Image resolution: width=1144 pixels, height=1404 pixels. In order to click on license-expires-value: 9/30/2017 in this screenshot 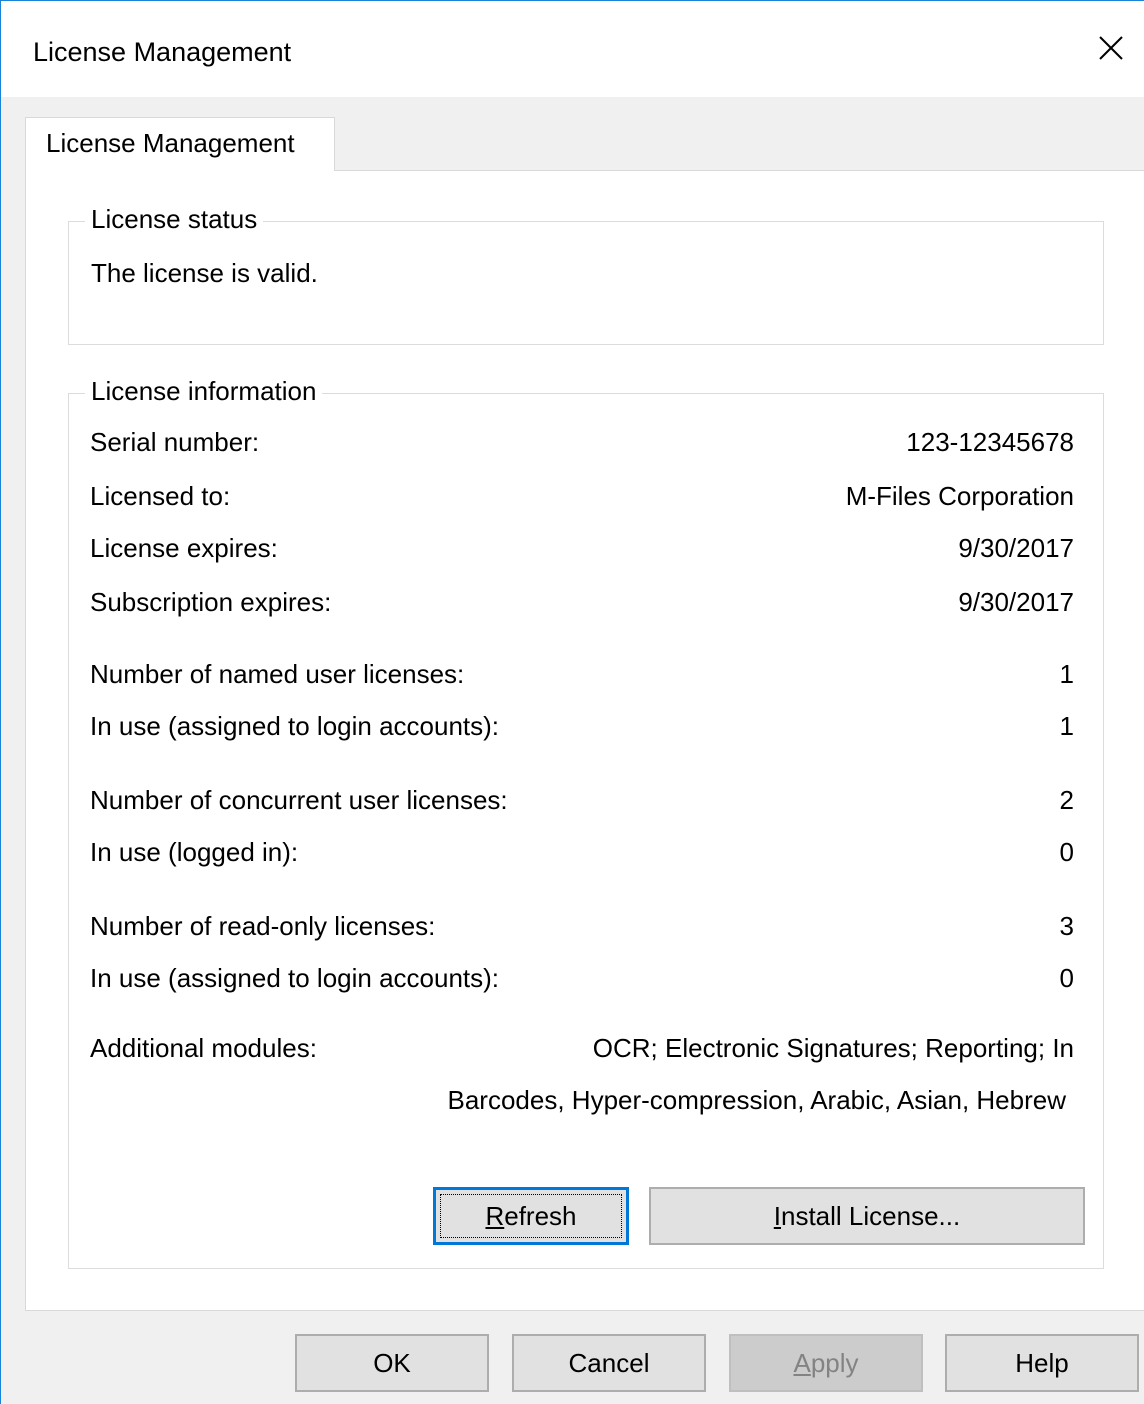, I will do `click(1016, 548)`.